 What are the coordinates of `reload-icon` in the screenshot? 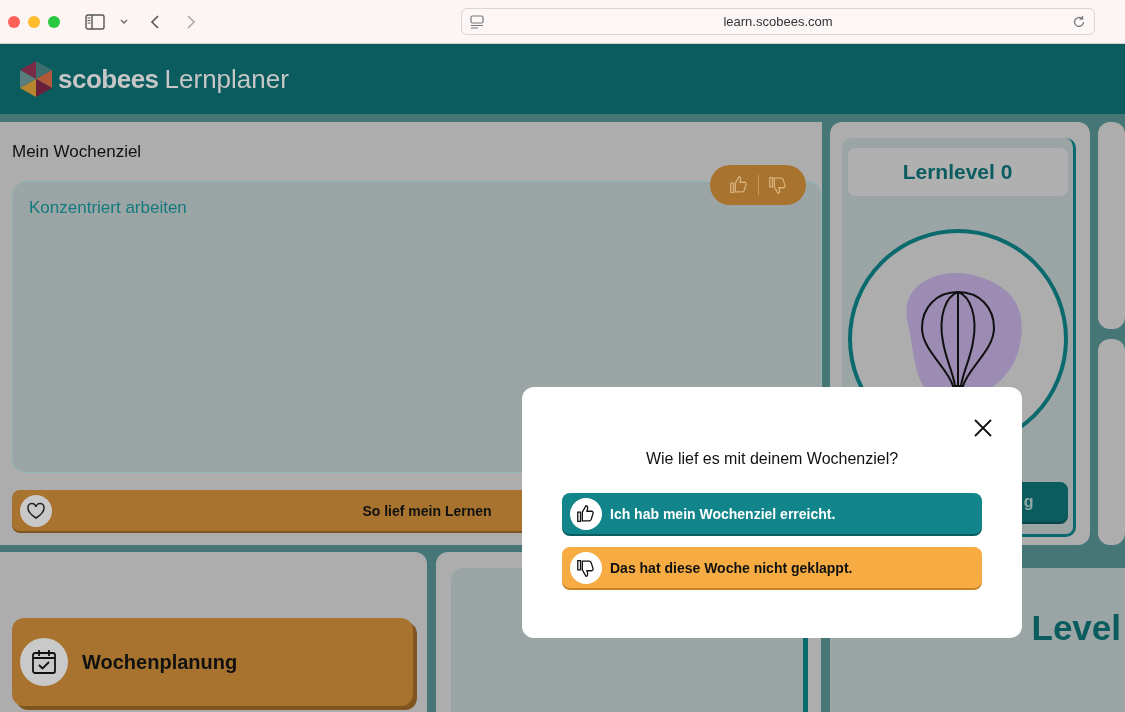 It's located at (1079, 21).